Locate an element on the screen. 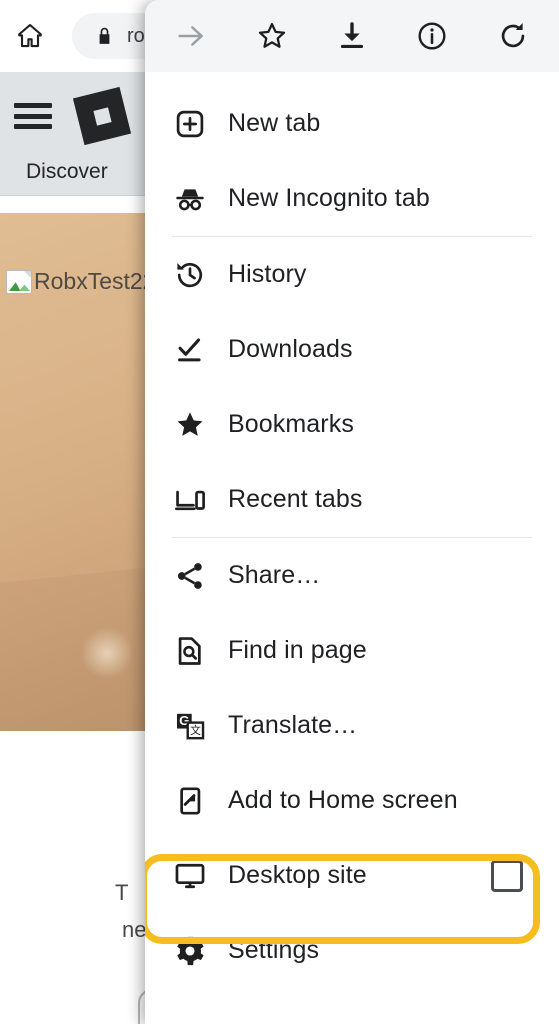 The width and height of the screenshot is (559, 1024). menu-item-label: Desktop site is located at coordinates (297, 875).